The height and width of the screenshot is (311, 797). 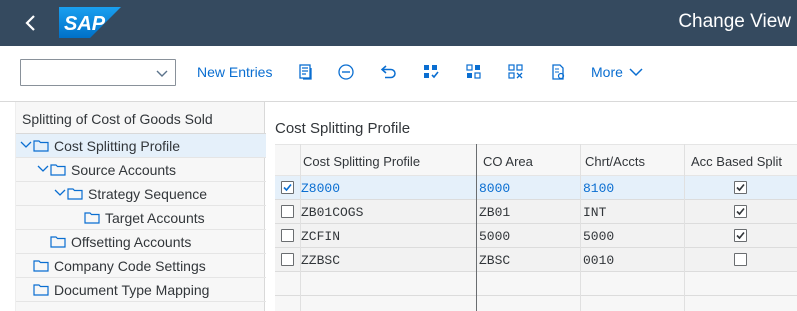 I want to click on cell-chart: 5000, so click(x=598, y=236).